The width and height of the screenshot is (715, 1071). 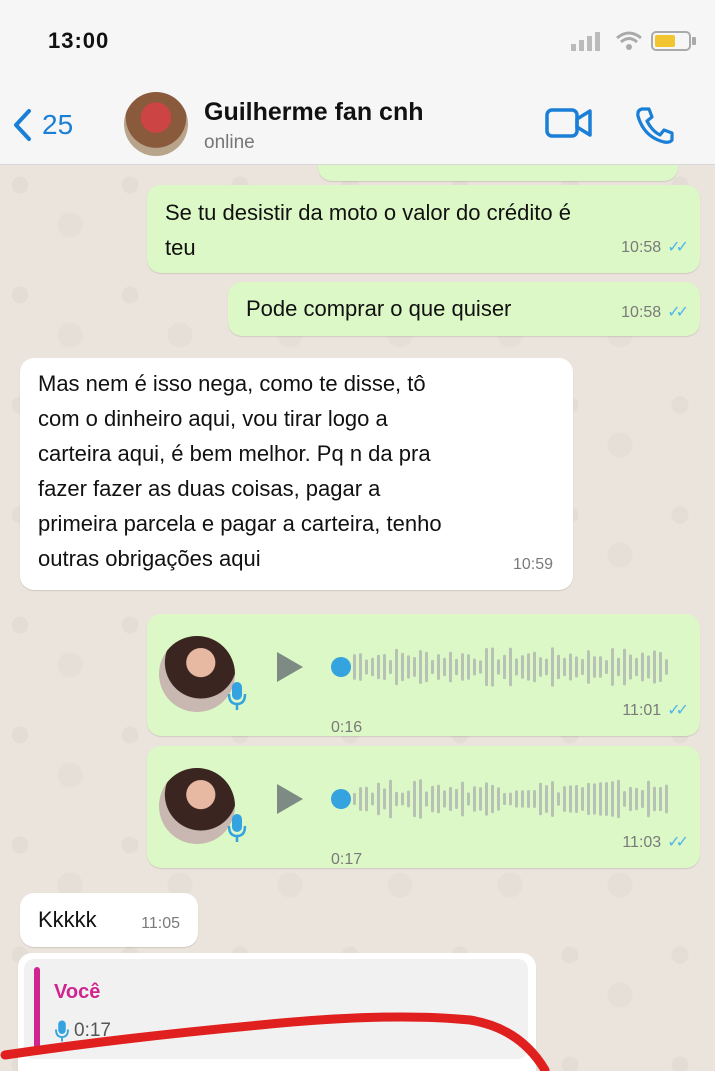 I want to click on message-time: 11:03, so click(x=642, y=842).